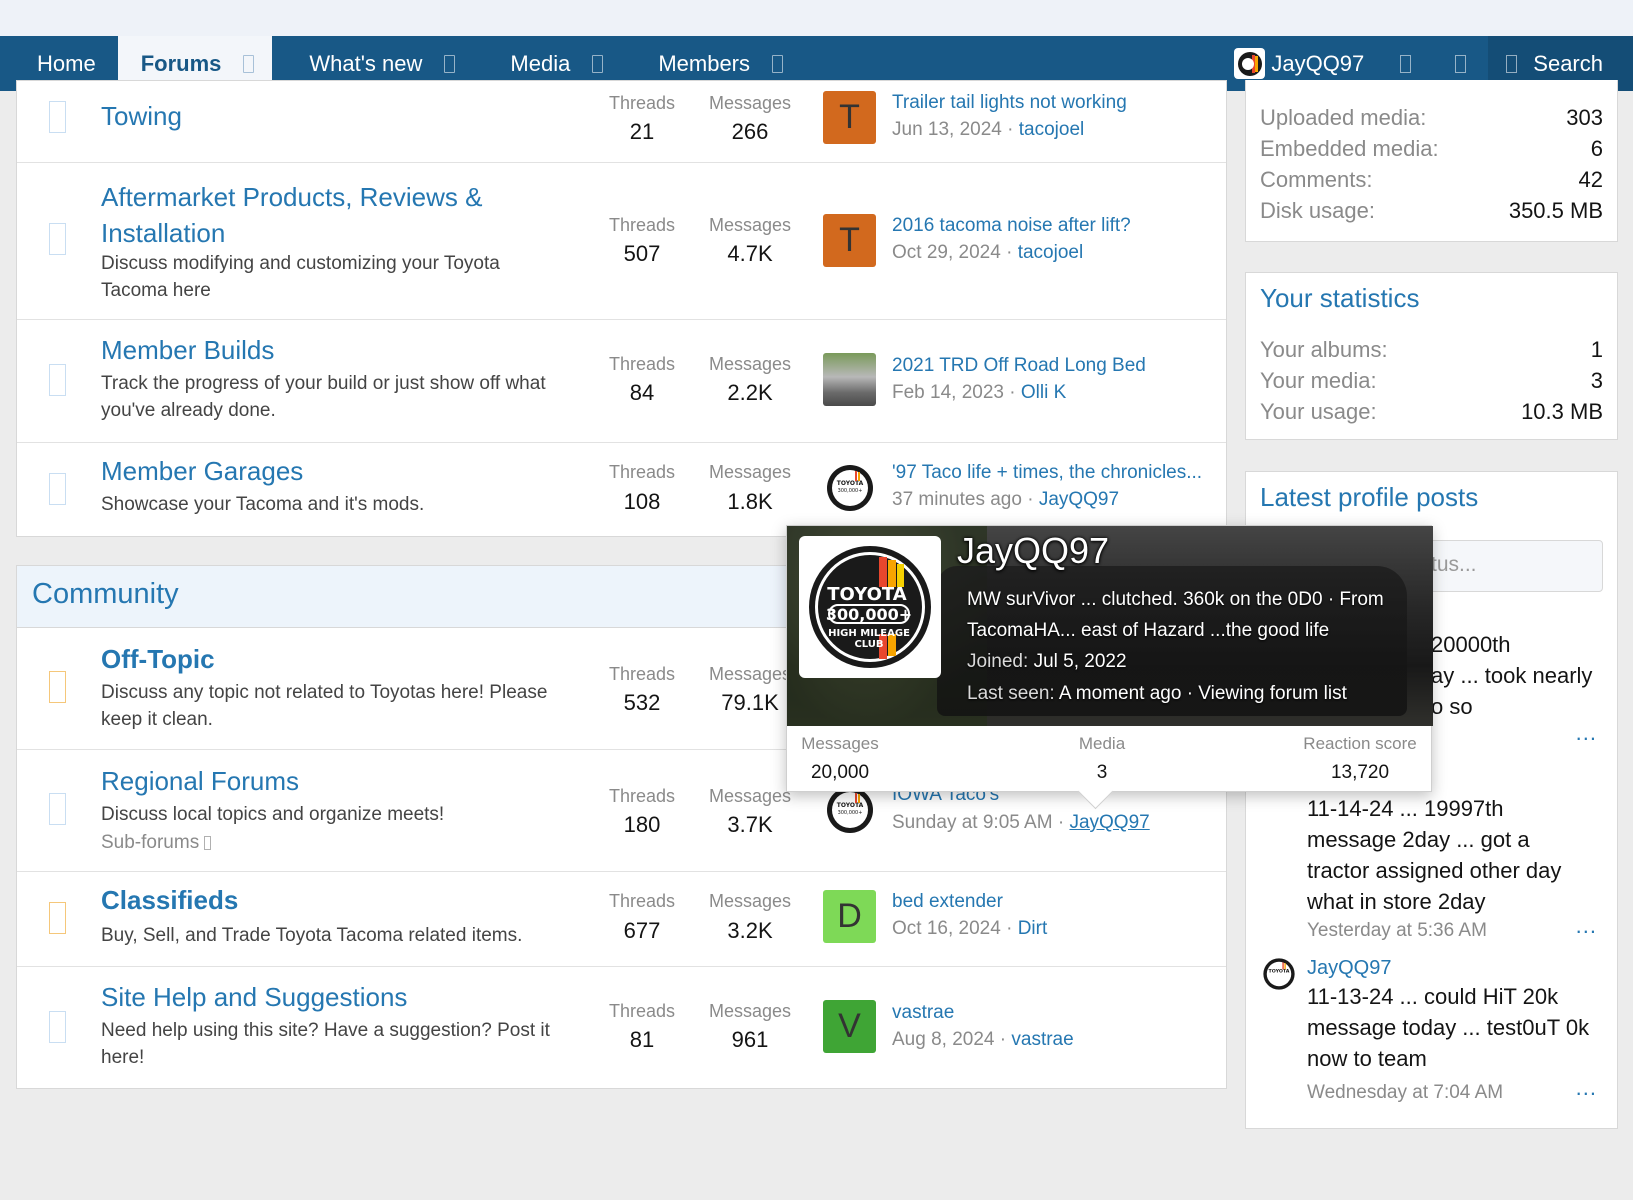 The width and height of the screenshot is (1633, 1200). I want to click on subforums-toggle: Sub-forums, so click(156, 843).